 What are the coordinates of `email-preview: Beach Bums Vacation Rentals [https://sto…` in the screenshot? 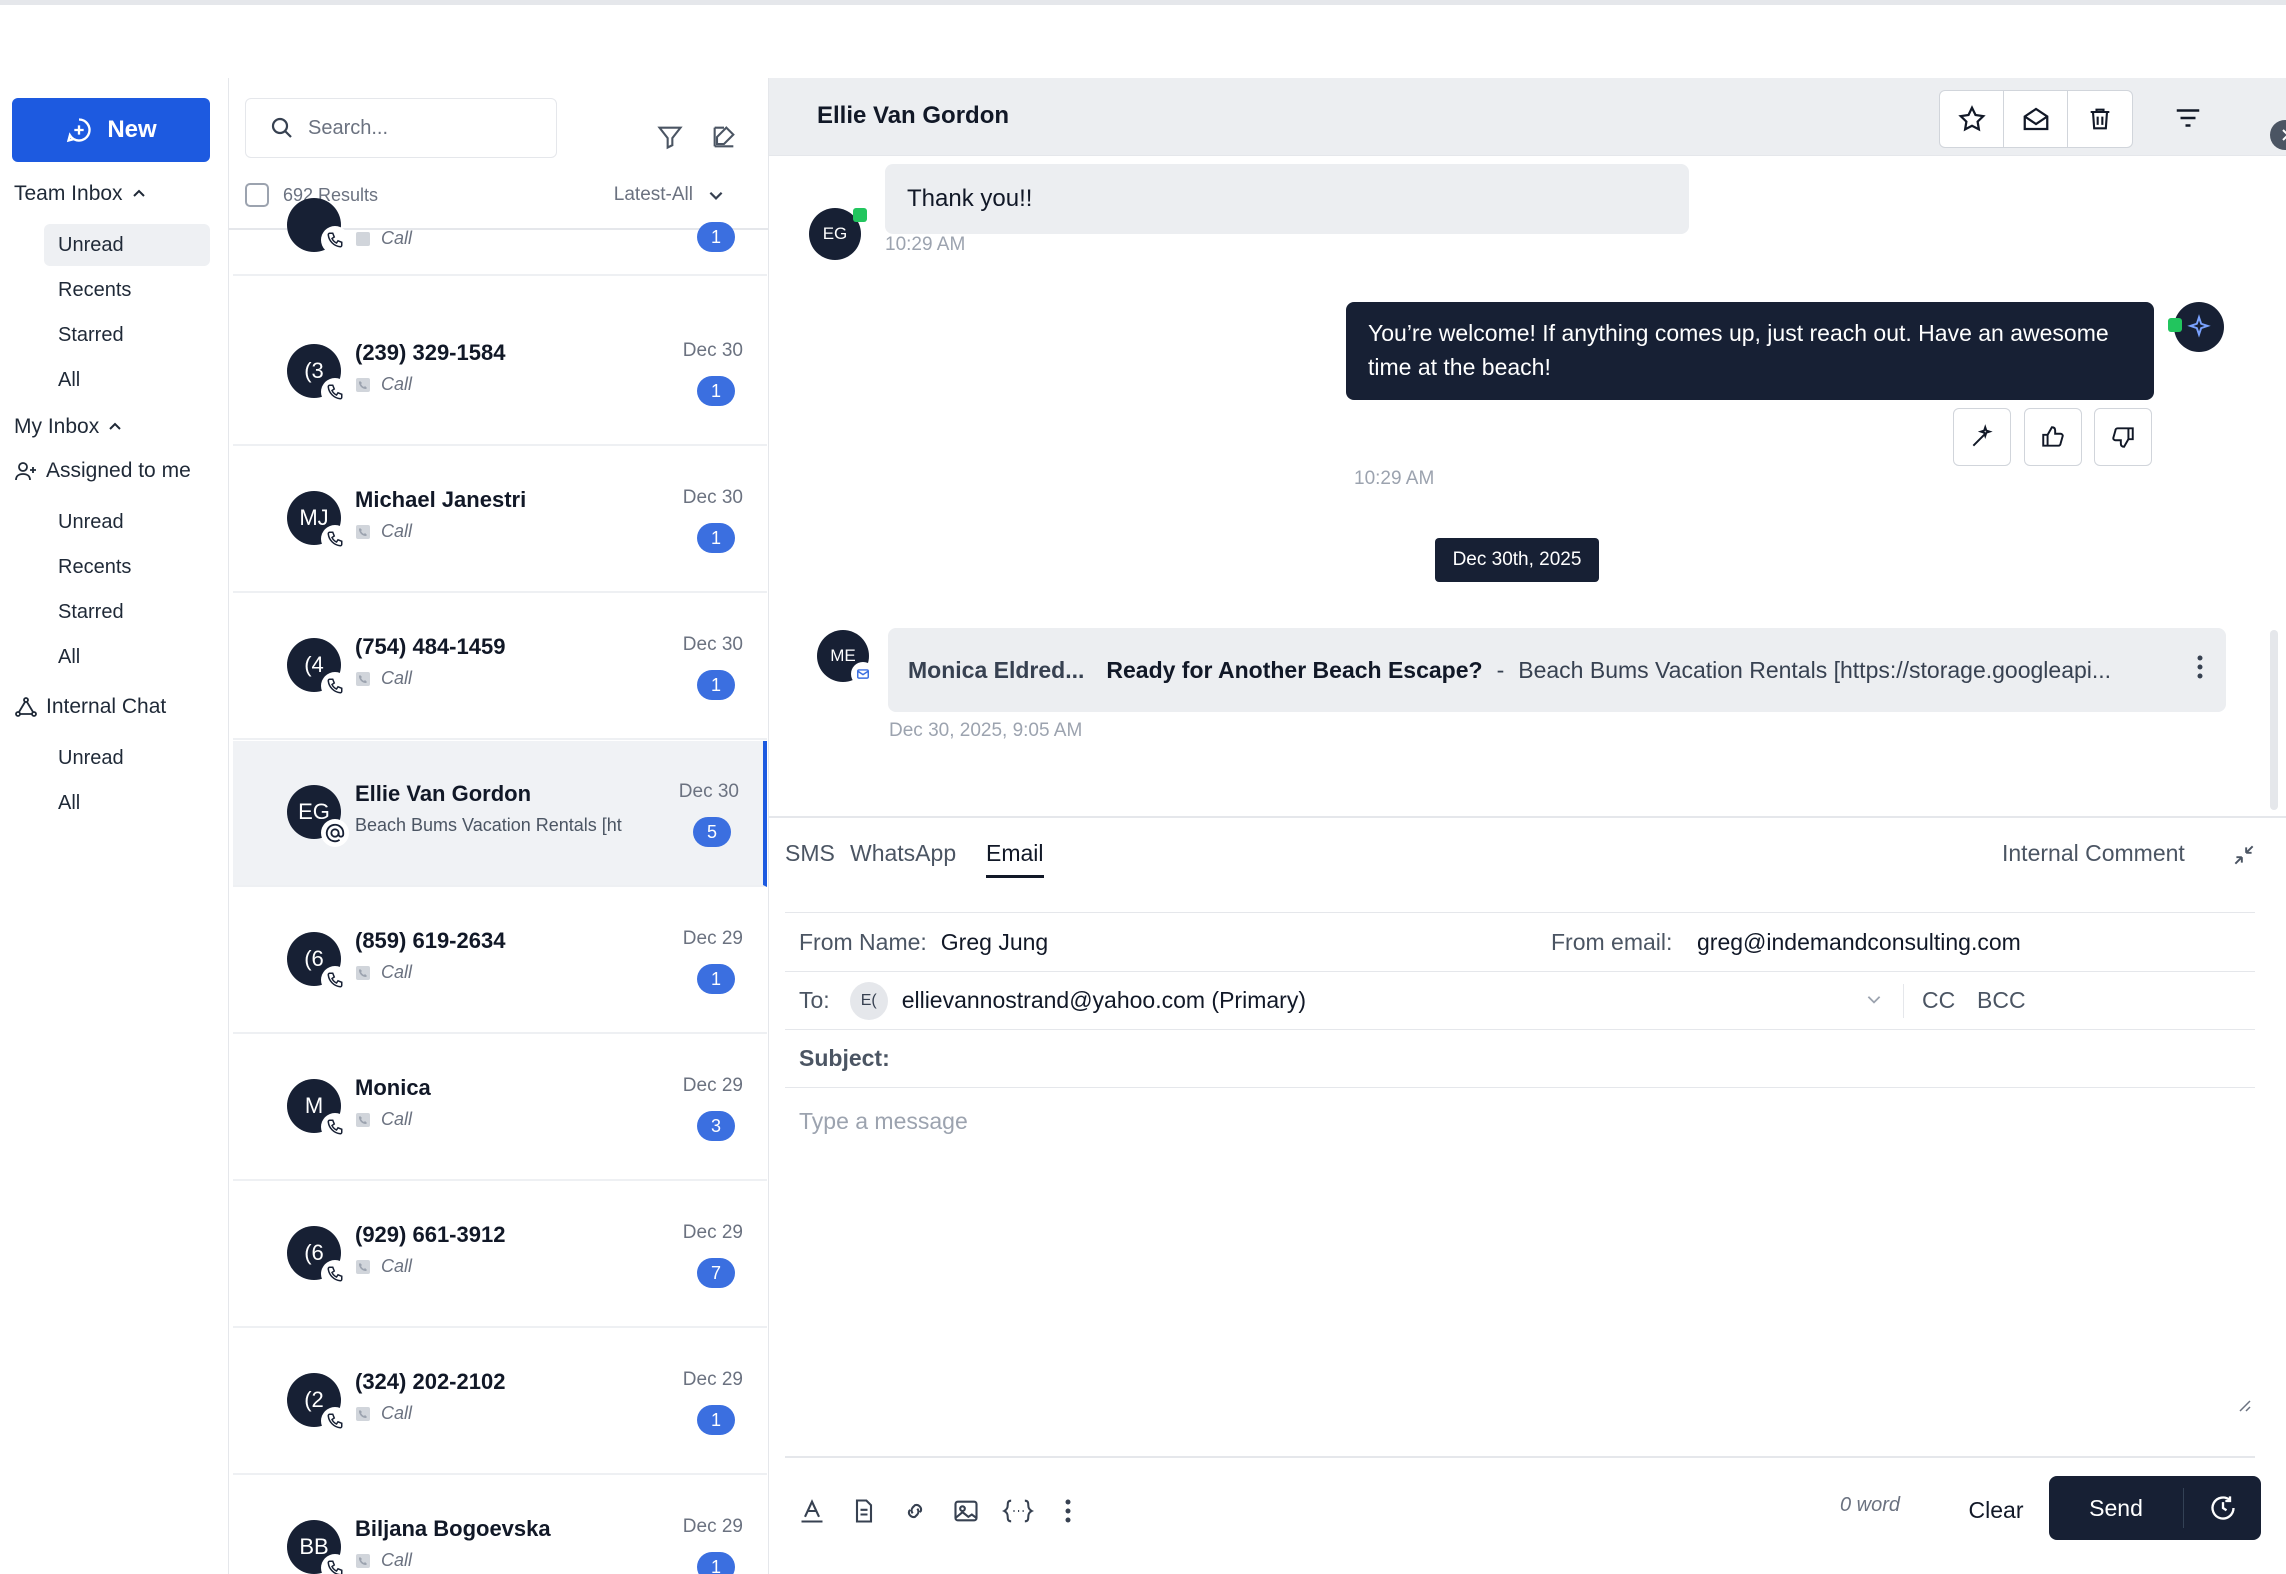 It's located at (1815, 669).